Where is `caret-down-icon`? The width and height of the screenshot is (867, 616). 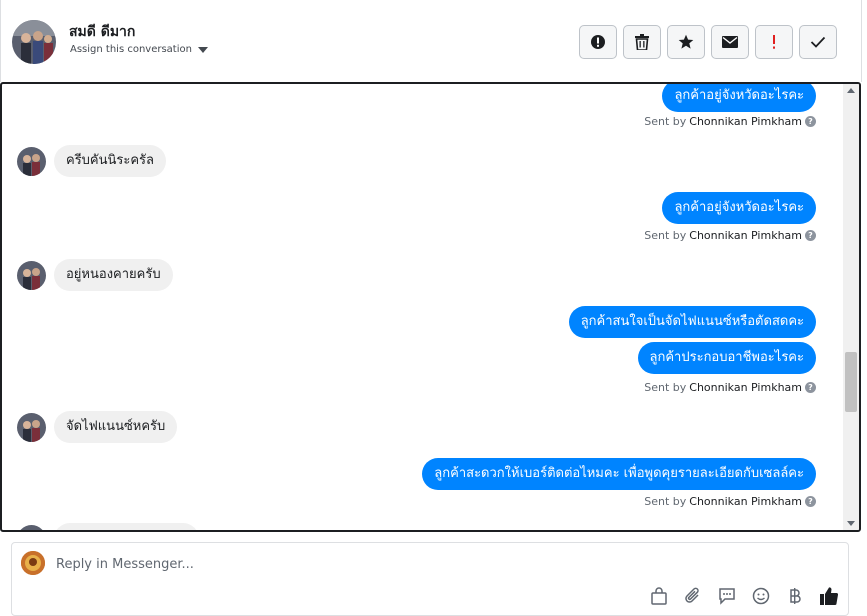
caret-down-icon is located at coordinates (202, 49).